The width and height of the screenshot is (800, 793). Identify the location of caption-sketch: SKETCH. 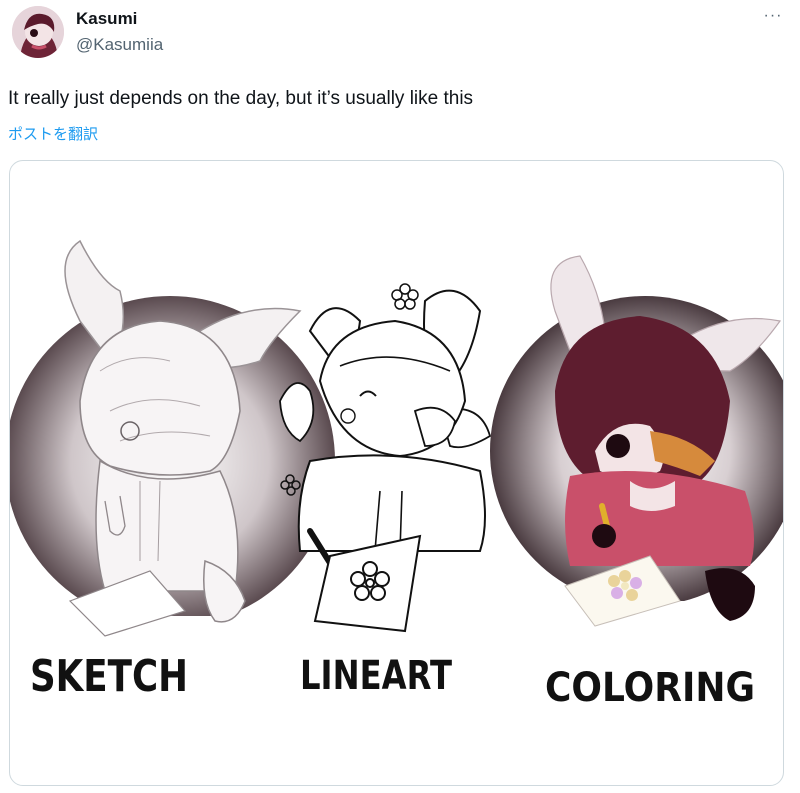
(109, 676).